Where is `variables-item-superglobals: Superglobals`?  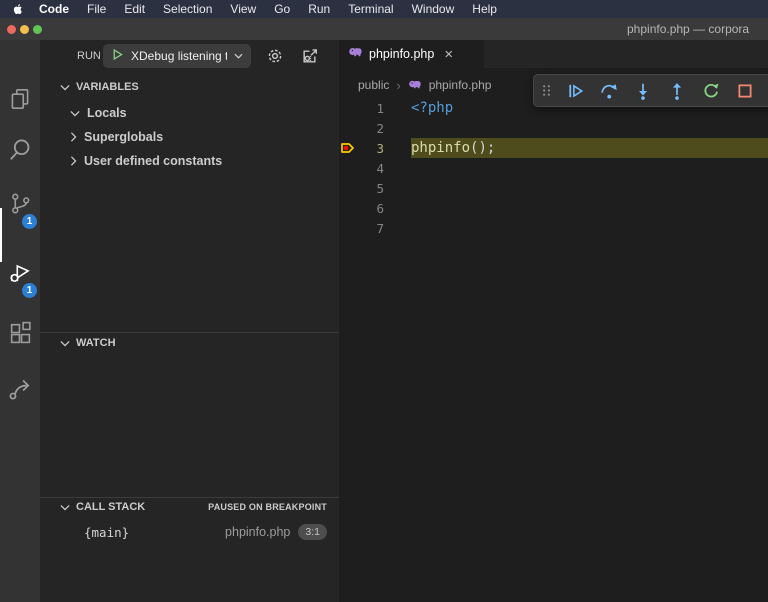
variables-item-superglobals: Superglobals is located at coordinates (116, 137).